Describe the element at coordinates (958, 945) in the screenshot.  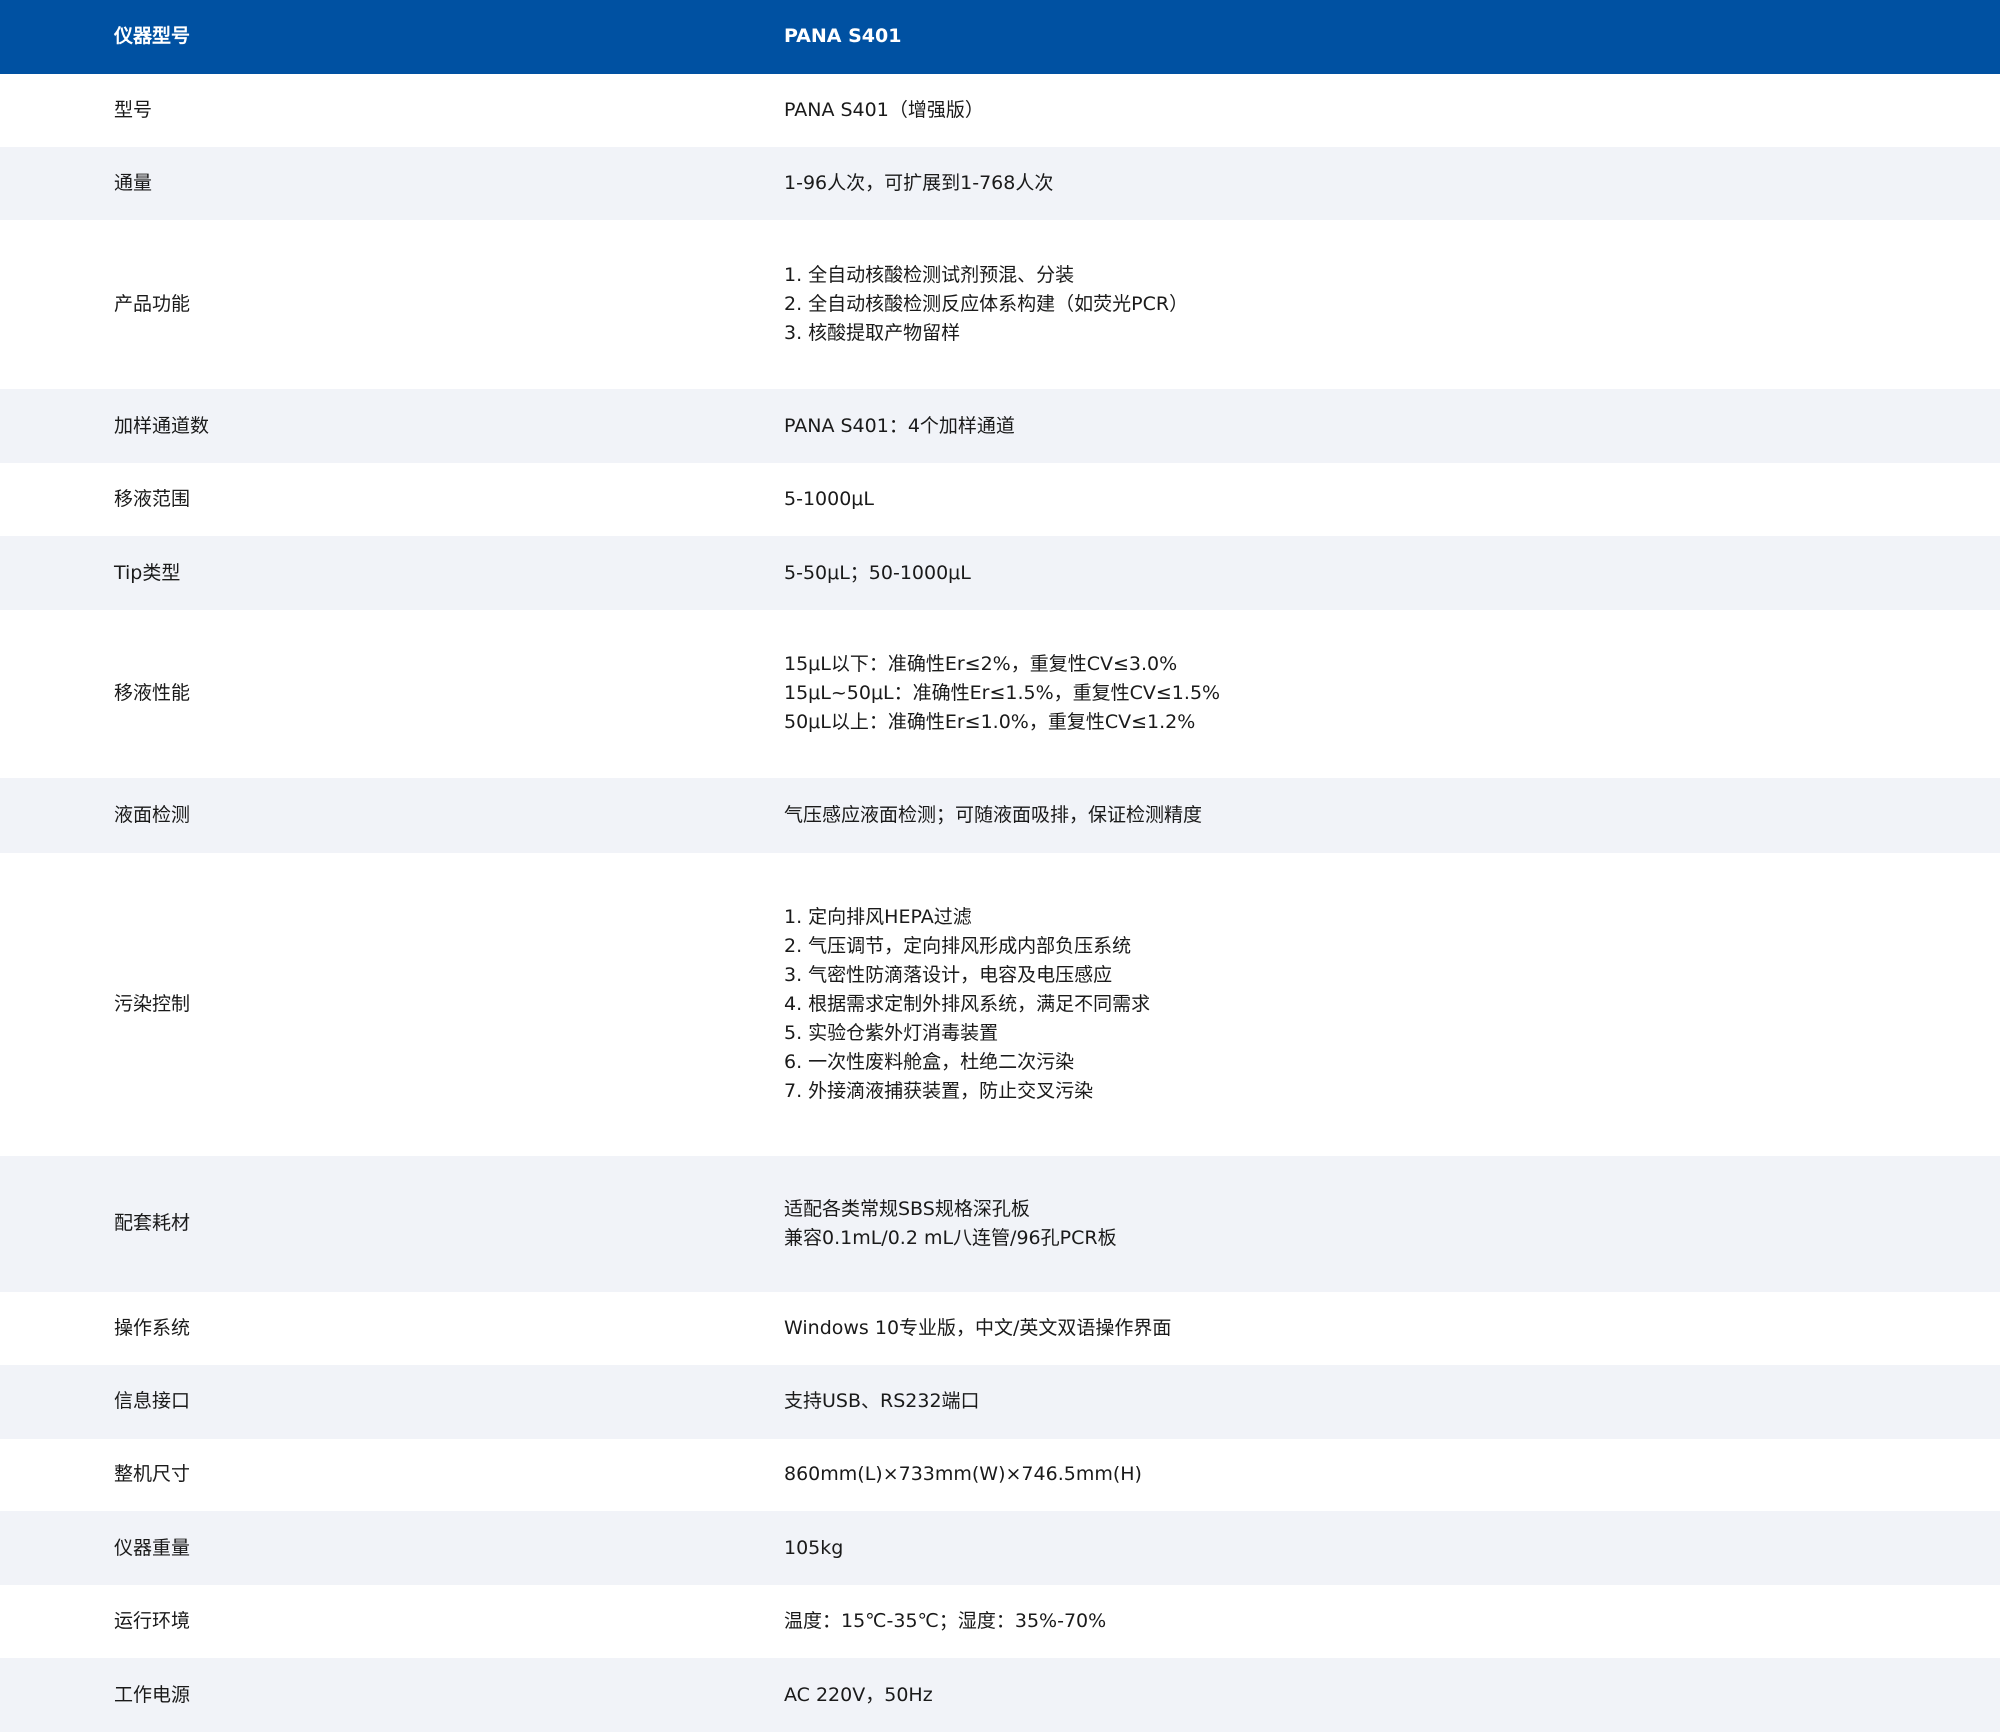
I see `spec-value-line: 2. 气压调节，定向排风形成内部负压系统` at that location.